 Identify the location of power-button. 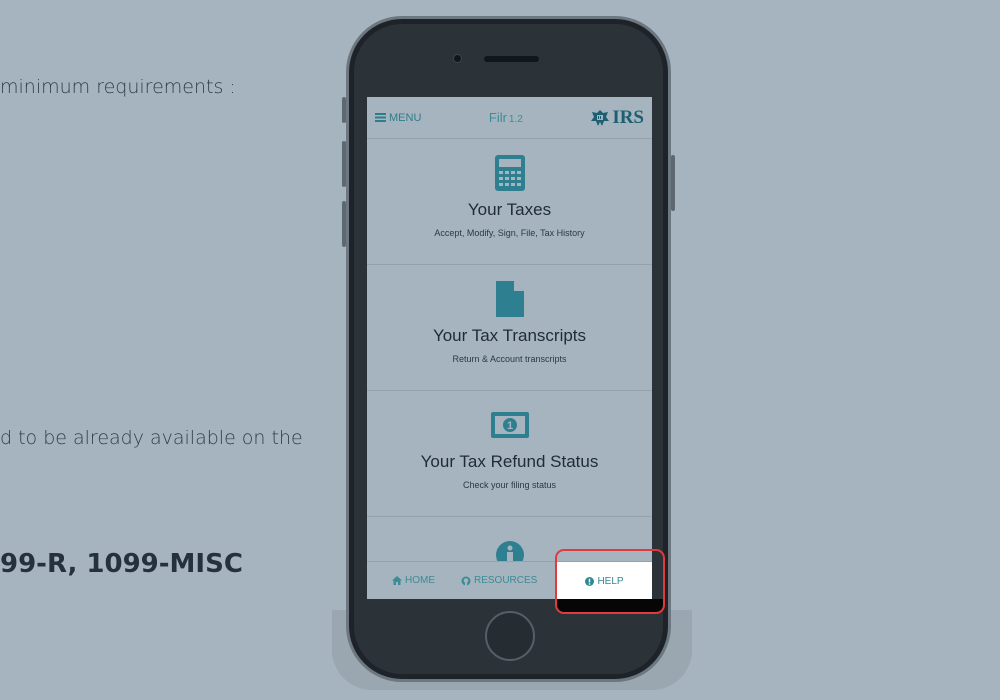
(673, 183).